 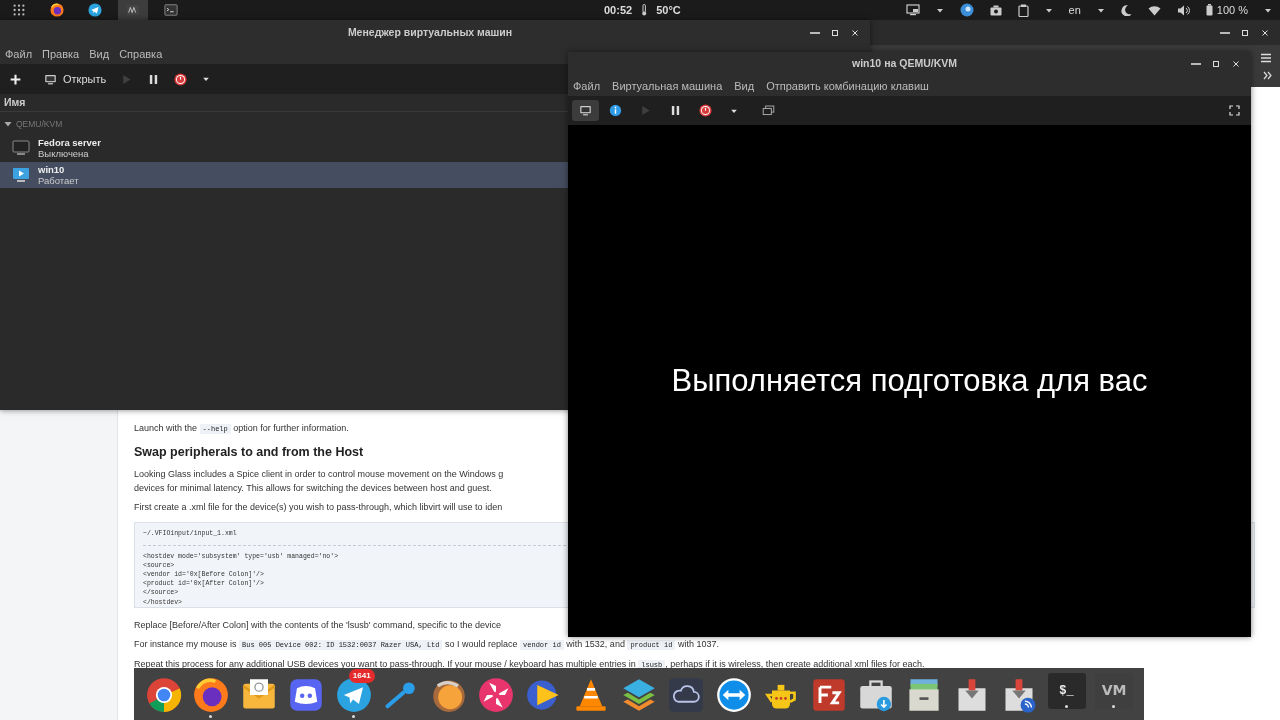 What do you see at coordinates (8, 124) in the screenshot?
I see `expander-icon` at bounding box center [8, 124].